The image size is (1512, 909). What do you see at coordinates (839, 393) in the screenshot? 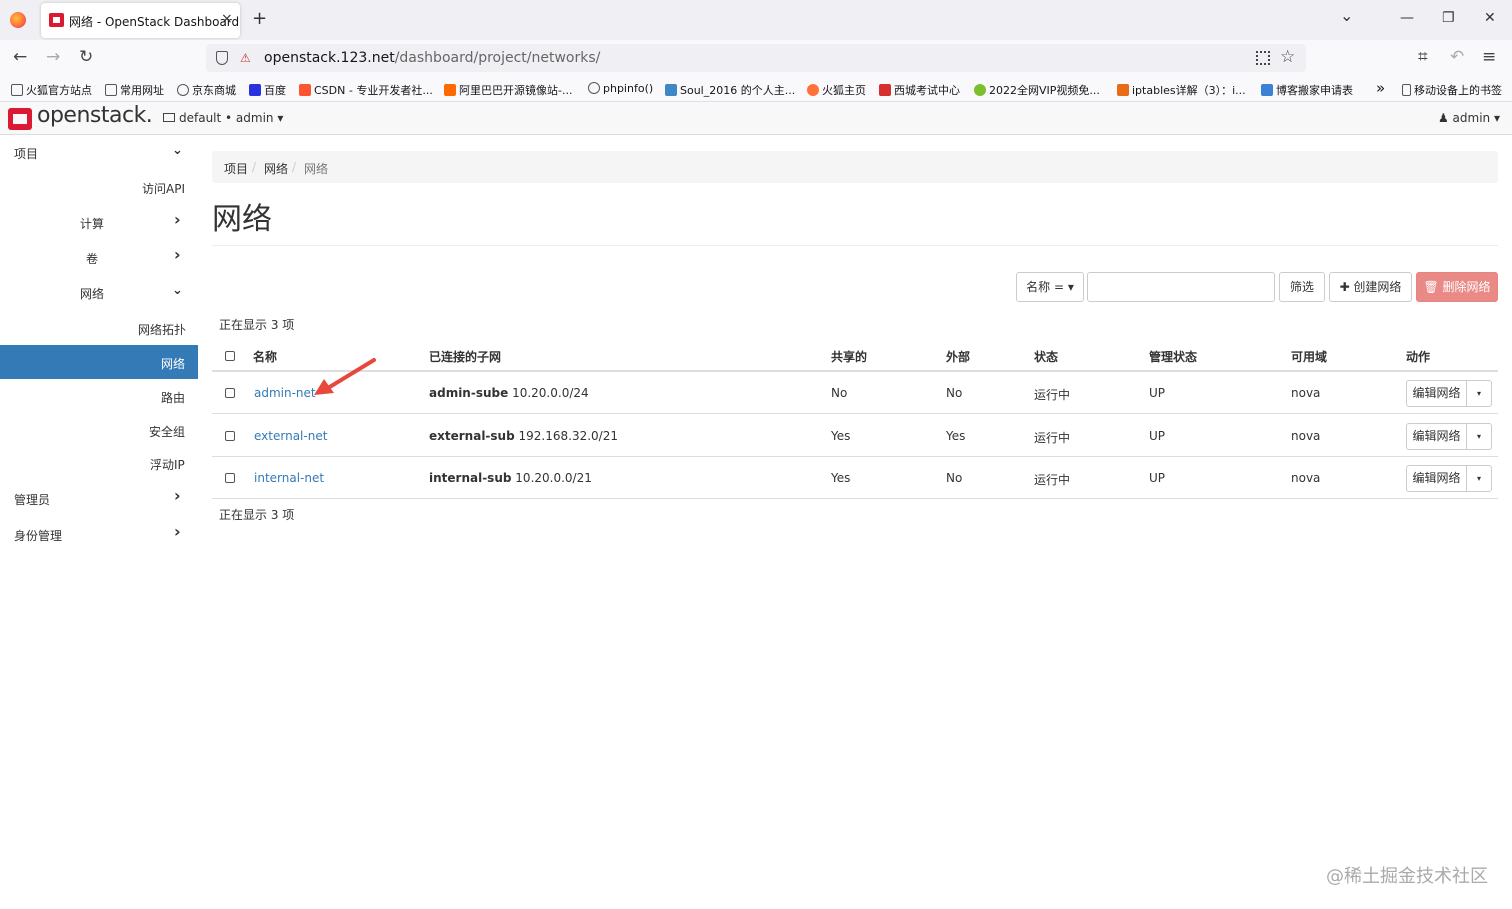
I see `shared-value: No` at bounding box center [839, 393].